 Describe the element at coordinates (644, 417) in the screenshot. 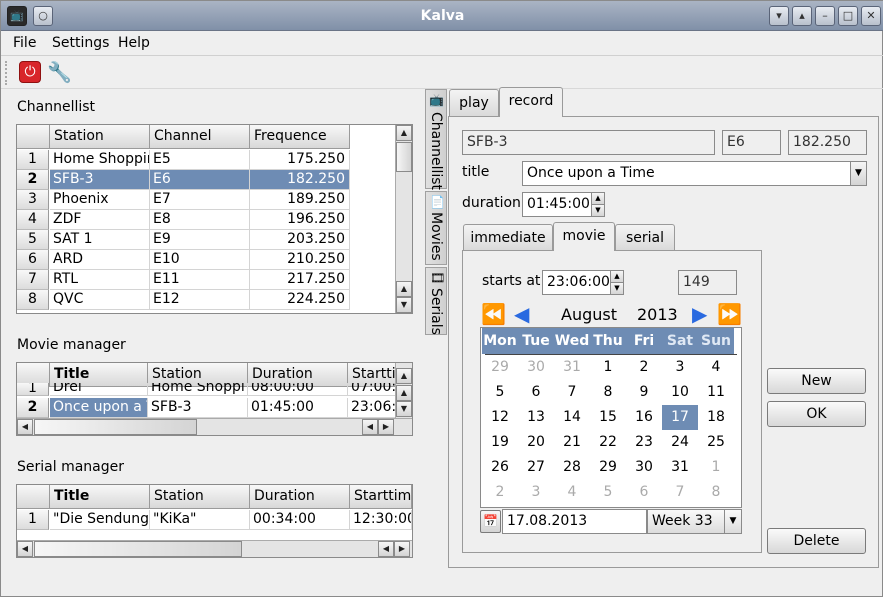

I see `calendar-day: 16` at that location.